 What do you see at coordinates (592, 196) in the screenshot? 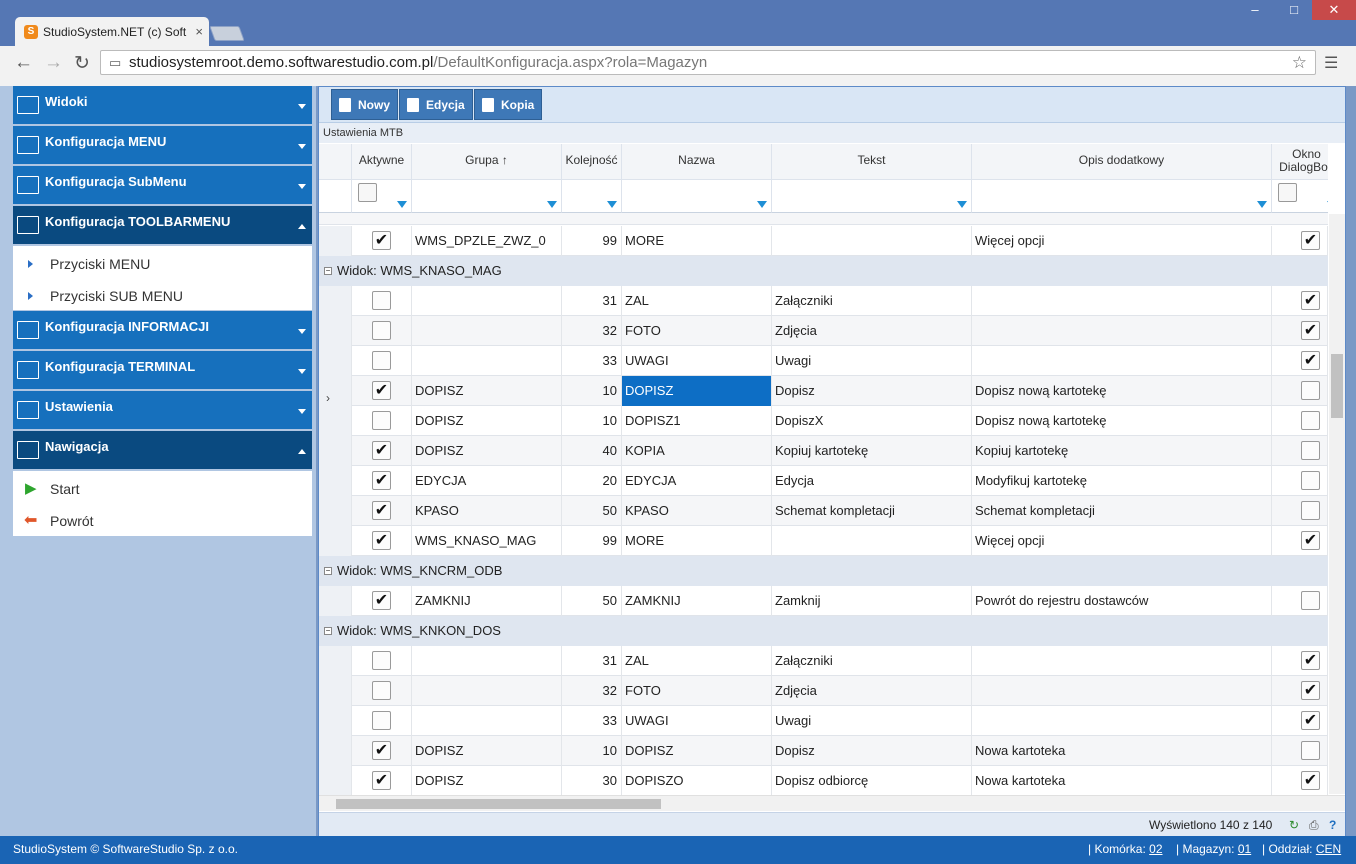
I see `filter-kolejnosc` at bounding box center [592, 196].